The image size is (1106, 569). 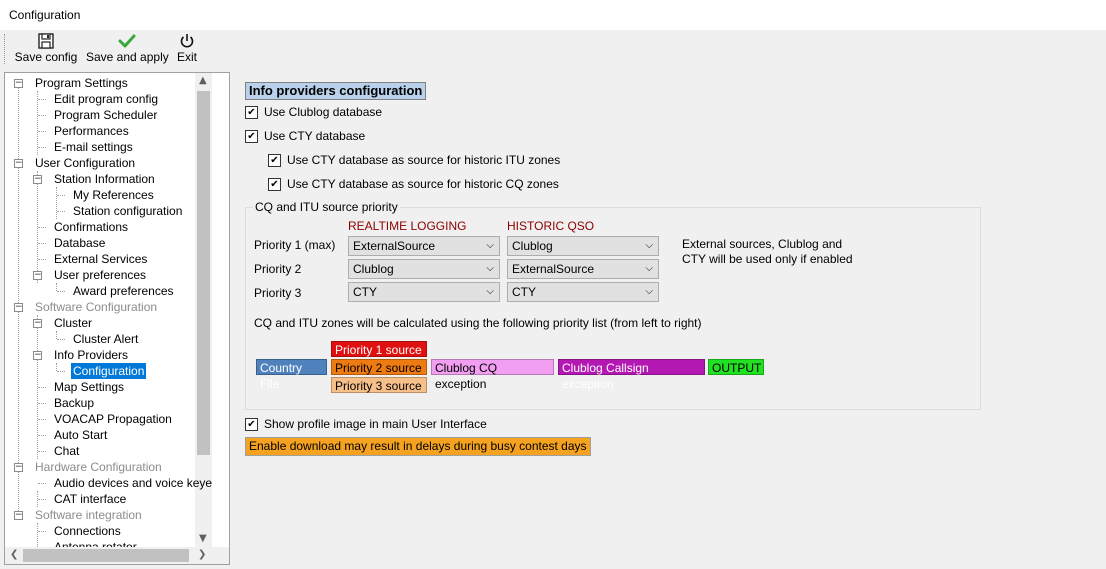 I want to click on scroll-up-arrow-icon: ▲, so click(x=203, y=80).